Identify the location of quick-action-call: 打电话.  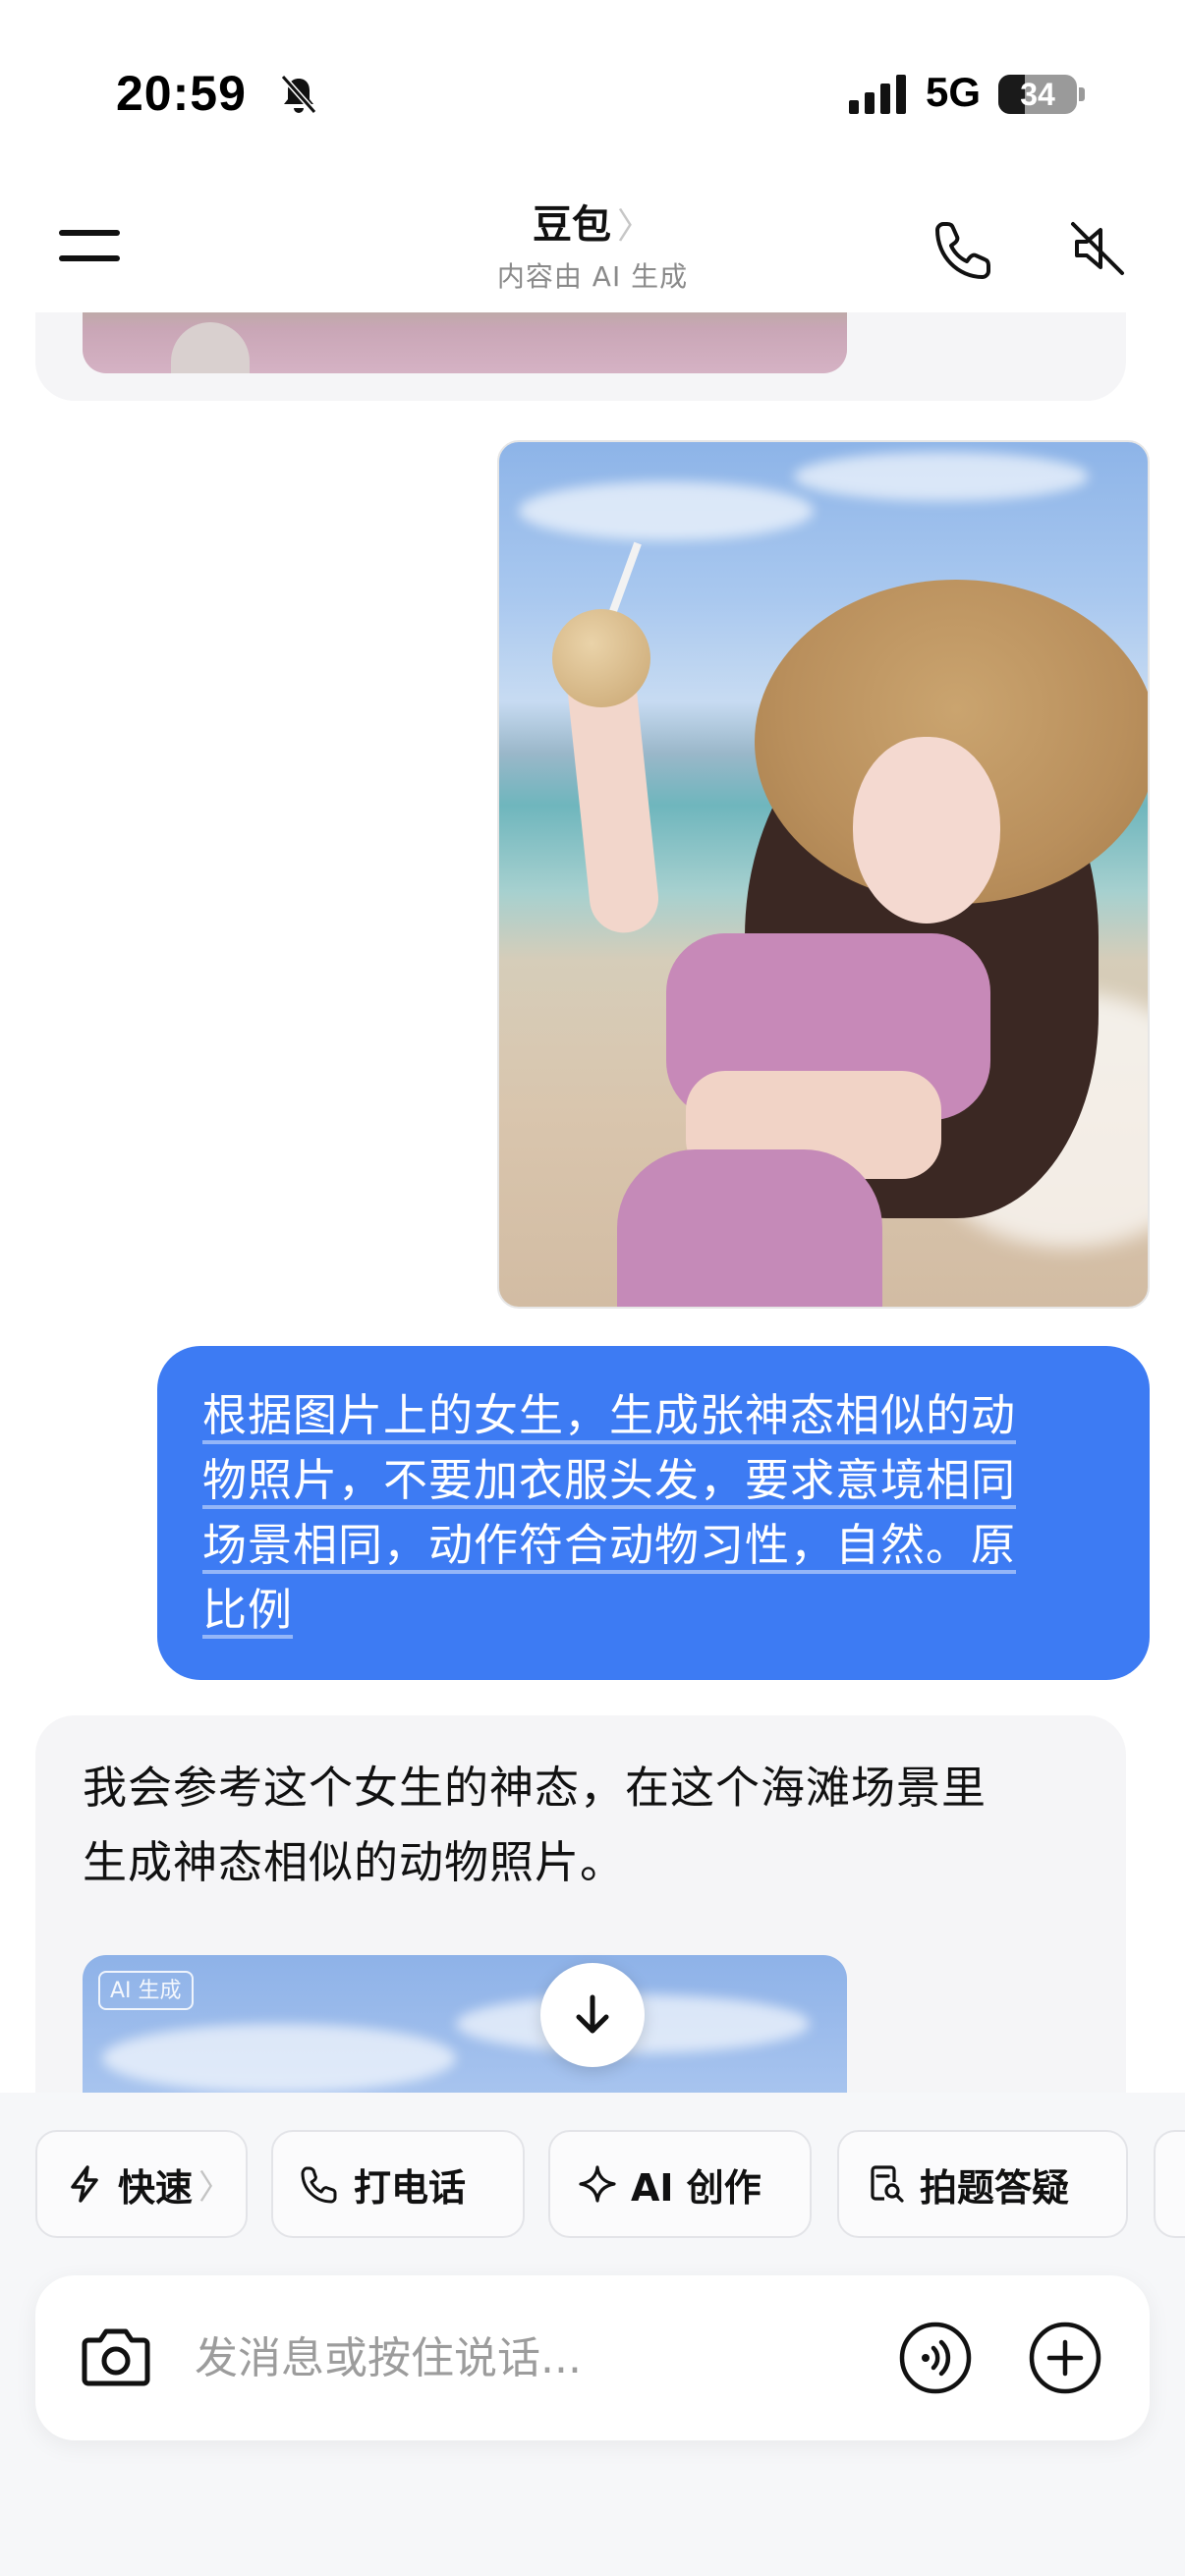
(398, 2184).